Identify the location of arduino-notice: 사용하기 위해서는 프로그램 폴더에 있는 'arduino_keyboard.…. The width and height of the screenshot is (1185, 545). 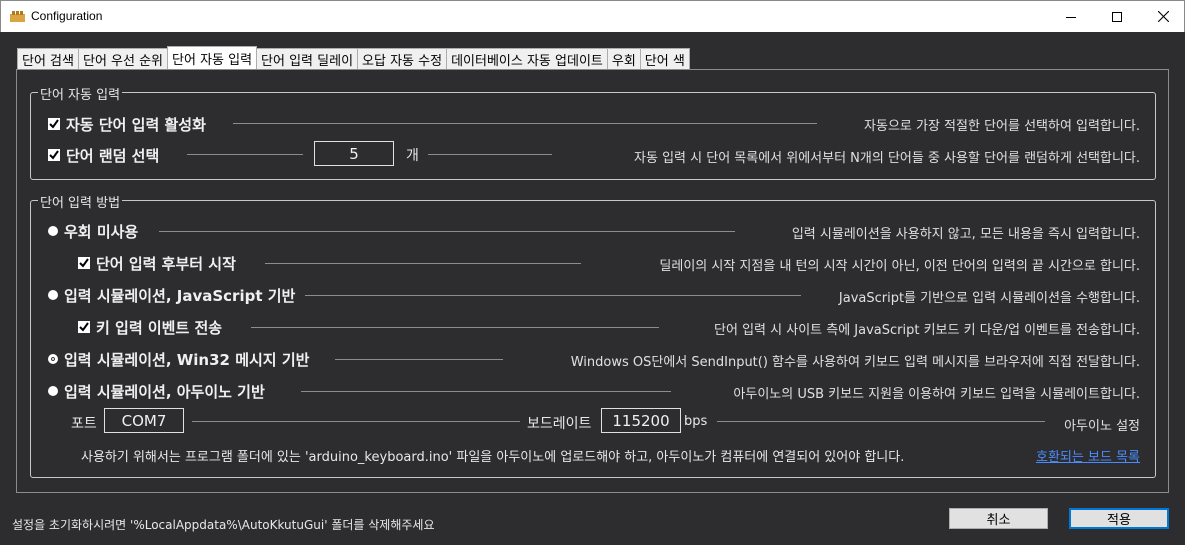
(493, 457).